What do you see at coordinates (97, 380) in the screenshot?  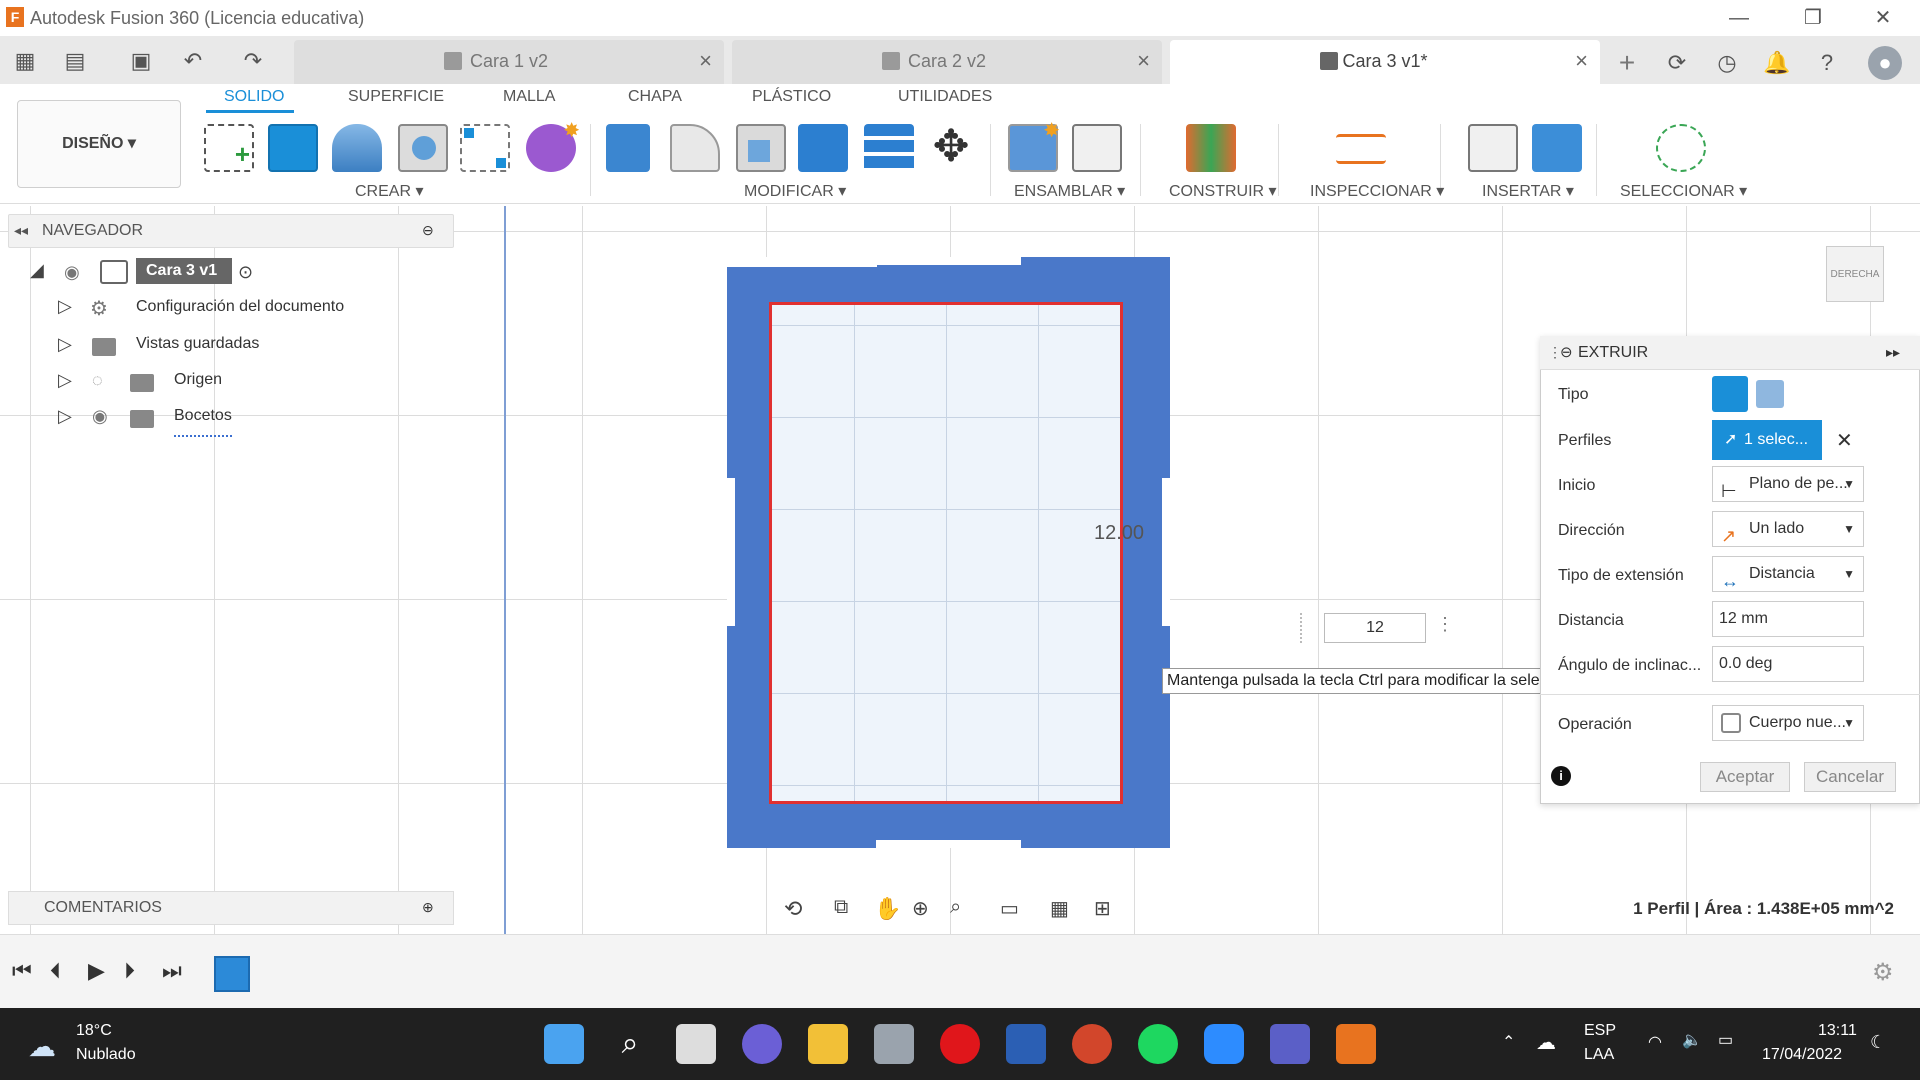 I see `hidden-eye-icon: ◌` at bounding box center [97, 380].